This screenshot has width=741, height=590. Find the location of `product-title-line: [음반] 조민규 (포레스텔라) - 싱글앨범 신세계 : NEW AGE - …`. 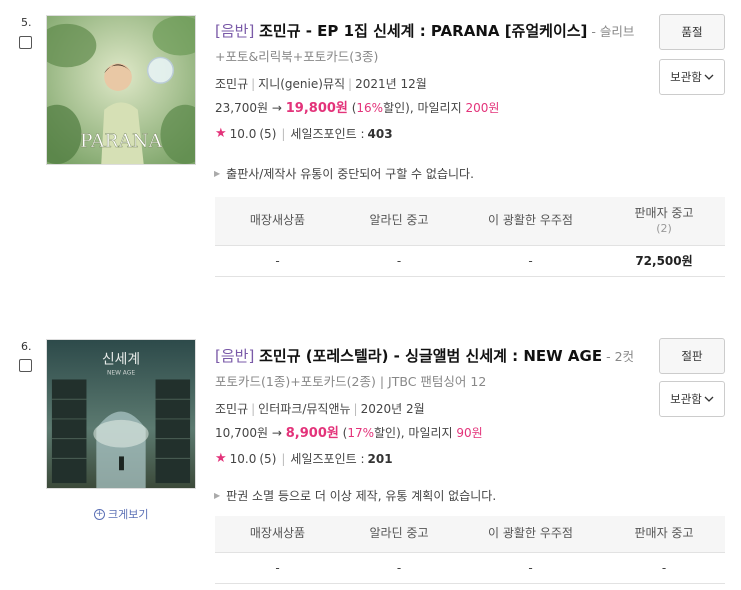

product-title-line: [음반] 조민규 (포레스텔라) - 싱글앨범 신세계 : NEW AGE - … is located at coordinates (430, 369).